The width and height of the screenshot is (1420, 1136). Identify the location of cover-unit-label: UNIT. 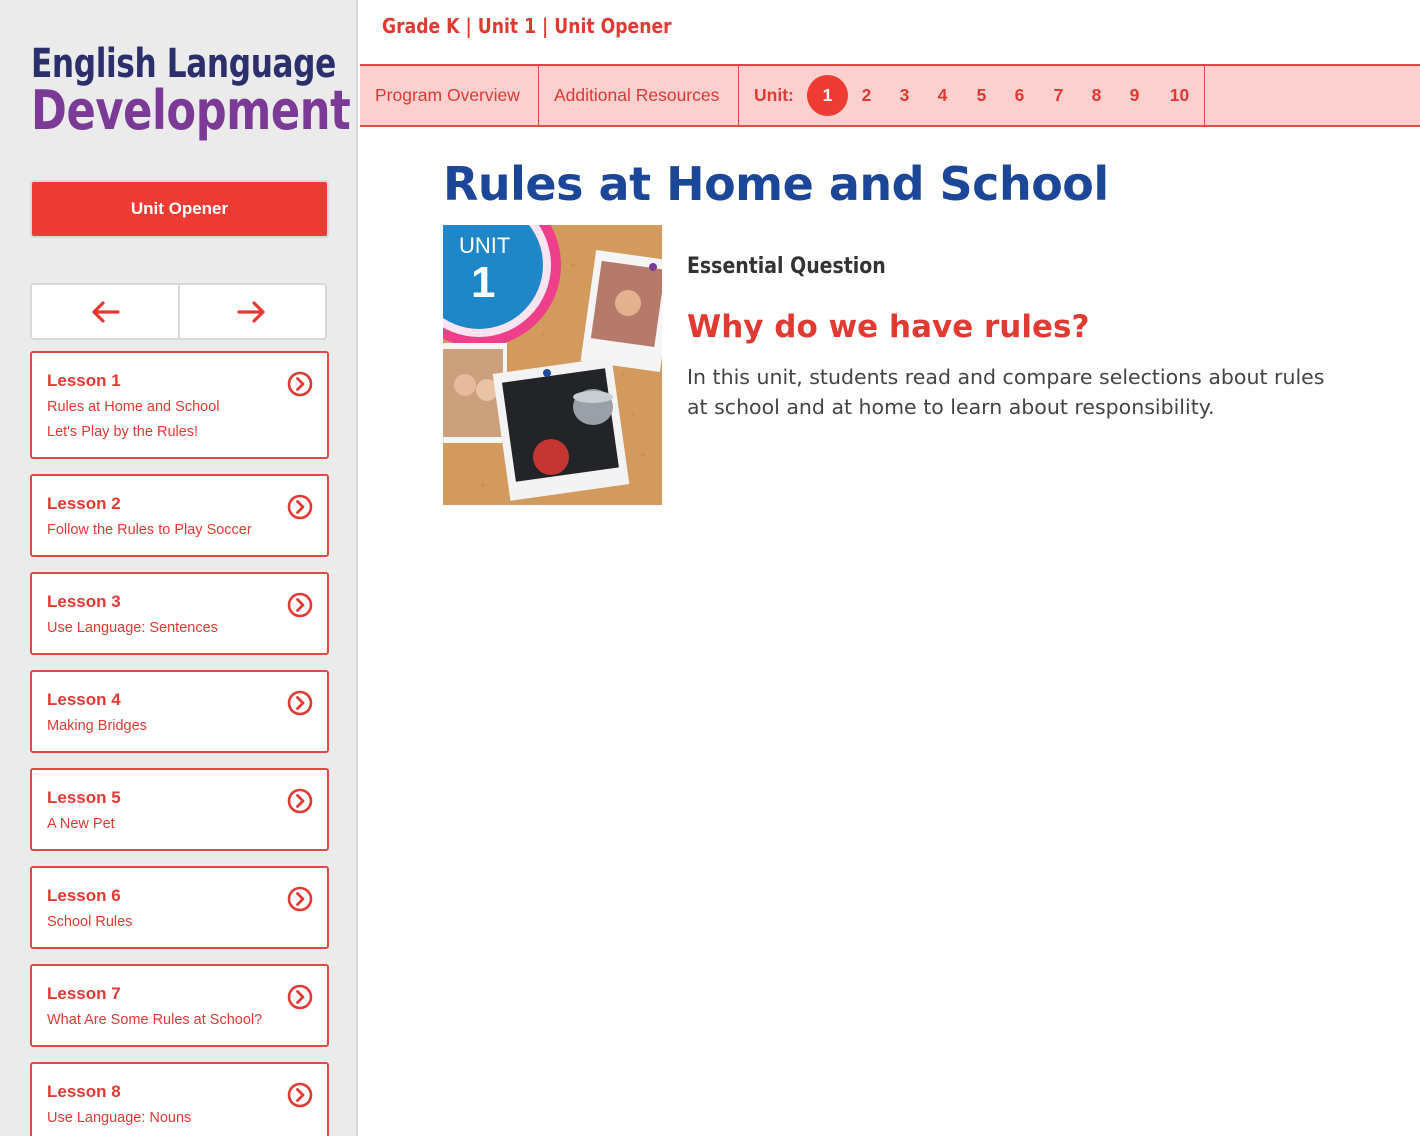
(484, 245).